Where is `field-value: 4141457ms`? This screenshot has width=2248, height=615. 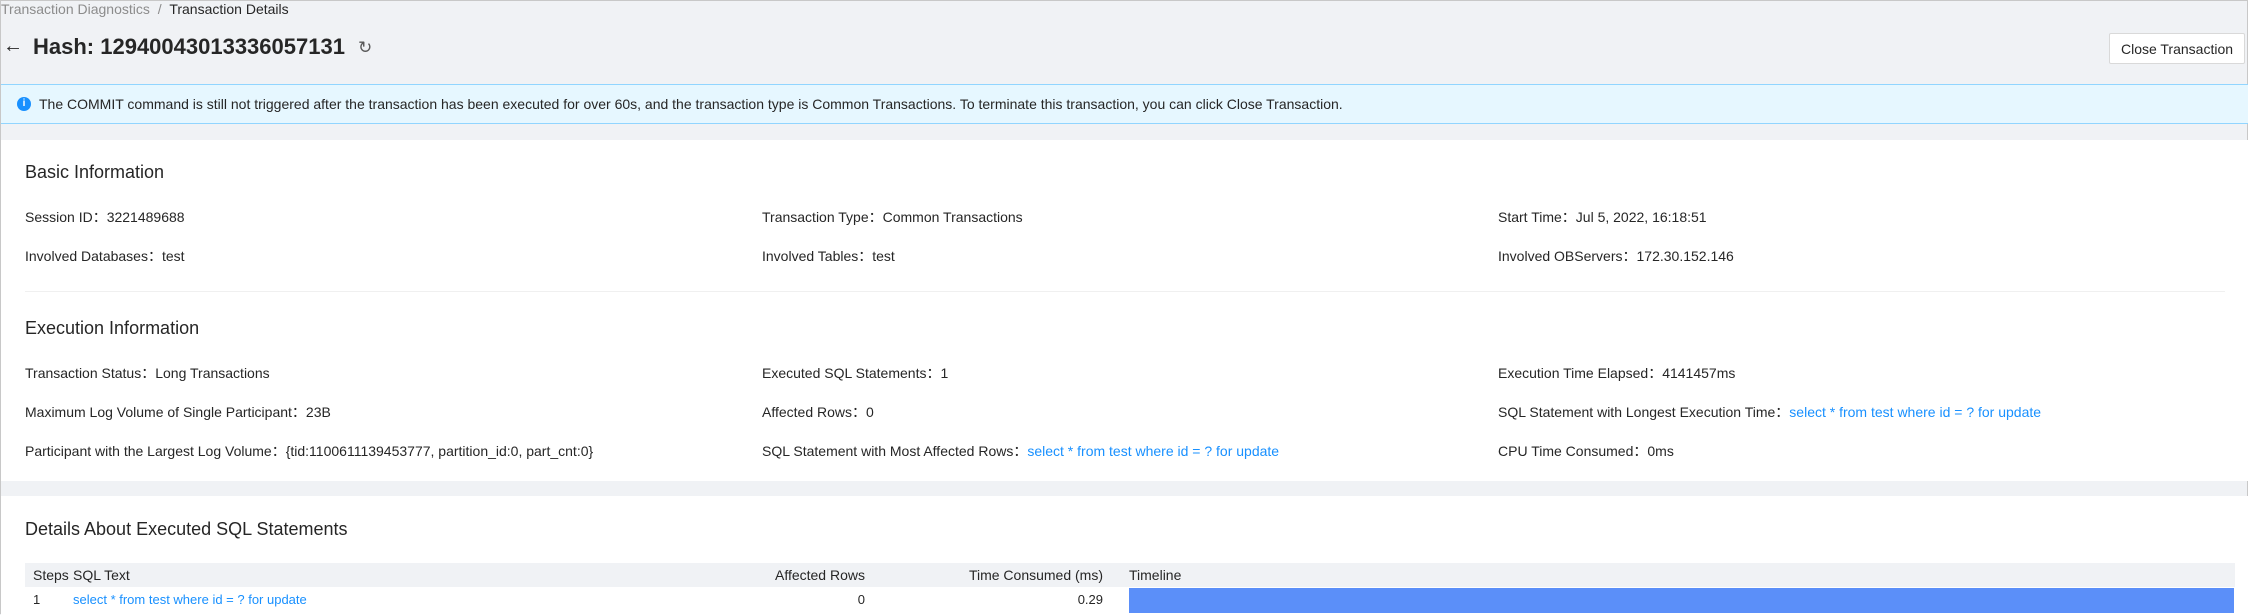 field-value: 4141457ms is located at coordinates (1699, 373).